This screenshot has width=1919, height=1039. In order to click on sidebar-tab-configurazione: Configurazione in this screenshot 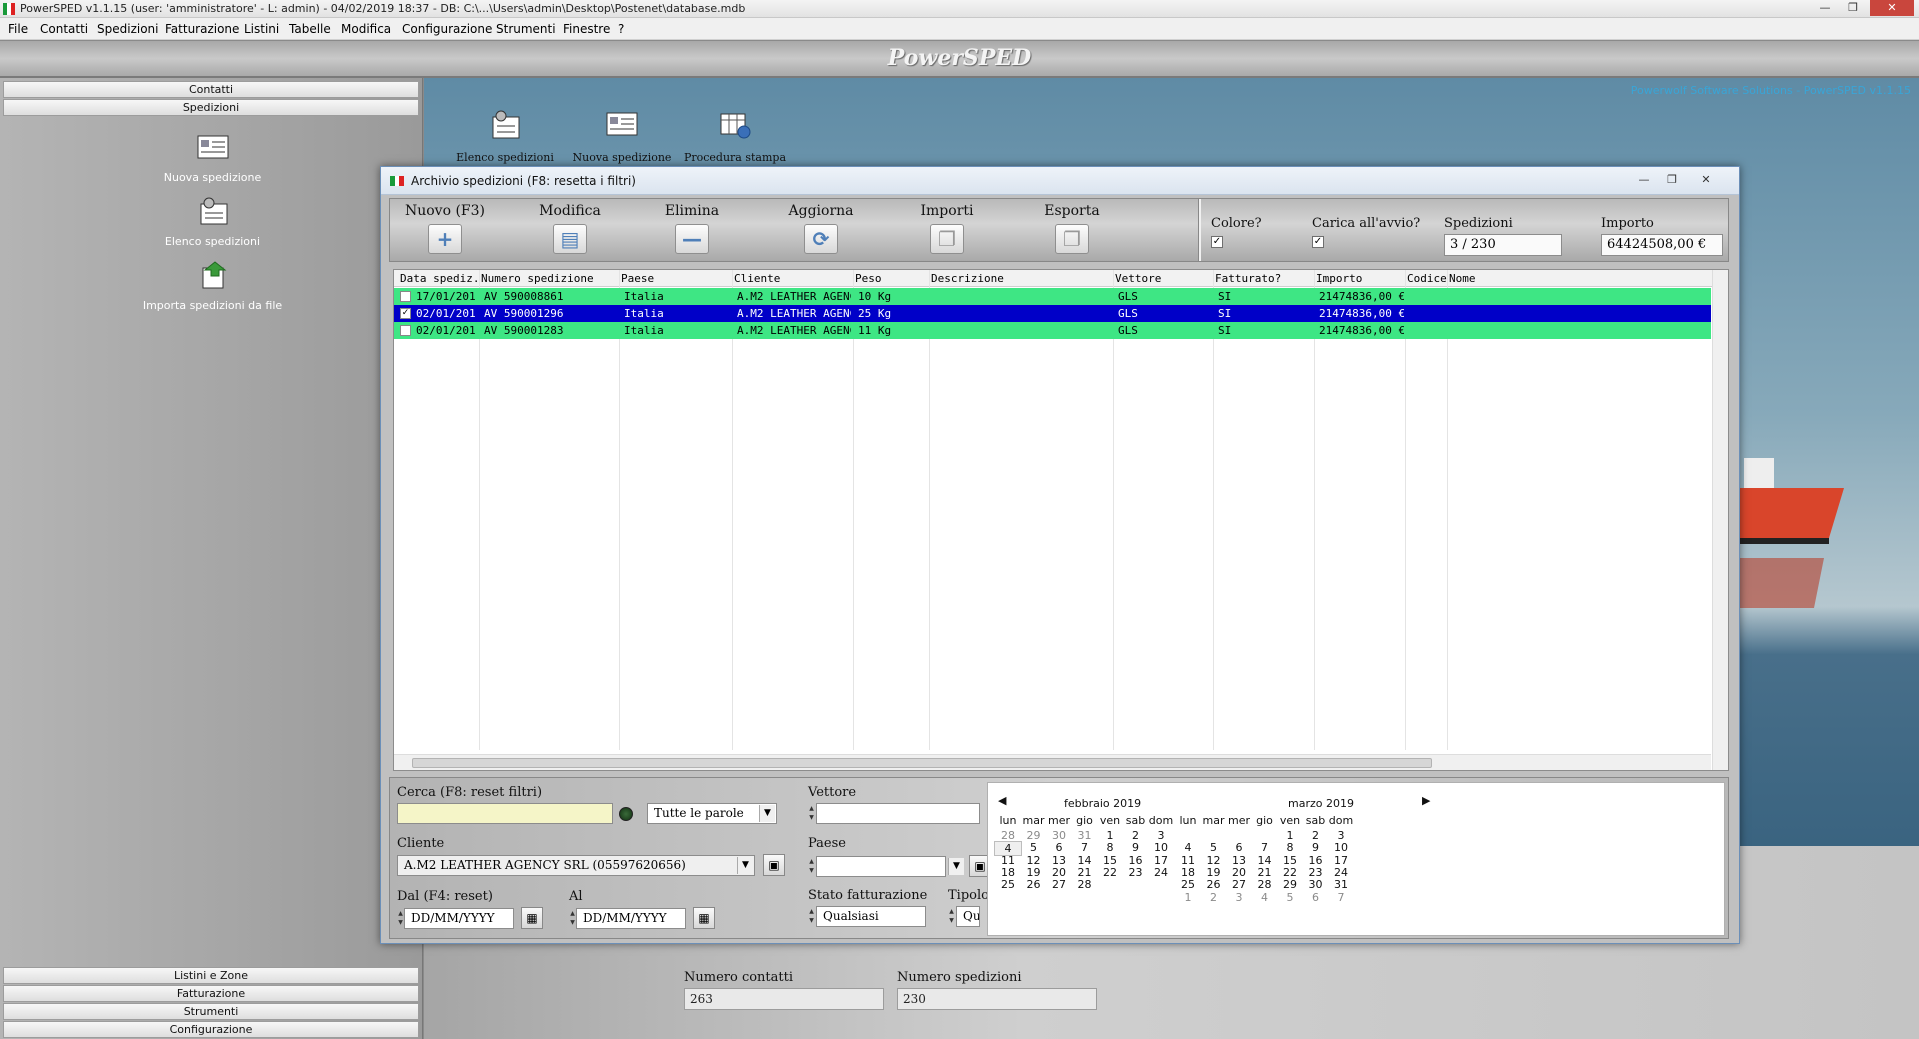, I will do `click(211, 1029)`.